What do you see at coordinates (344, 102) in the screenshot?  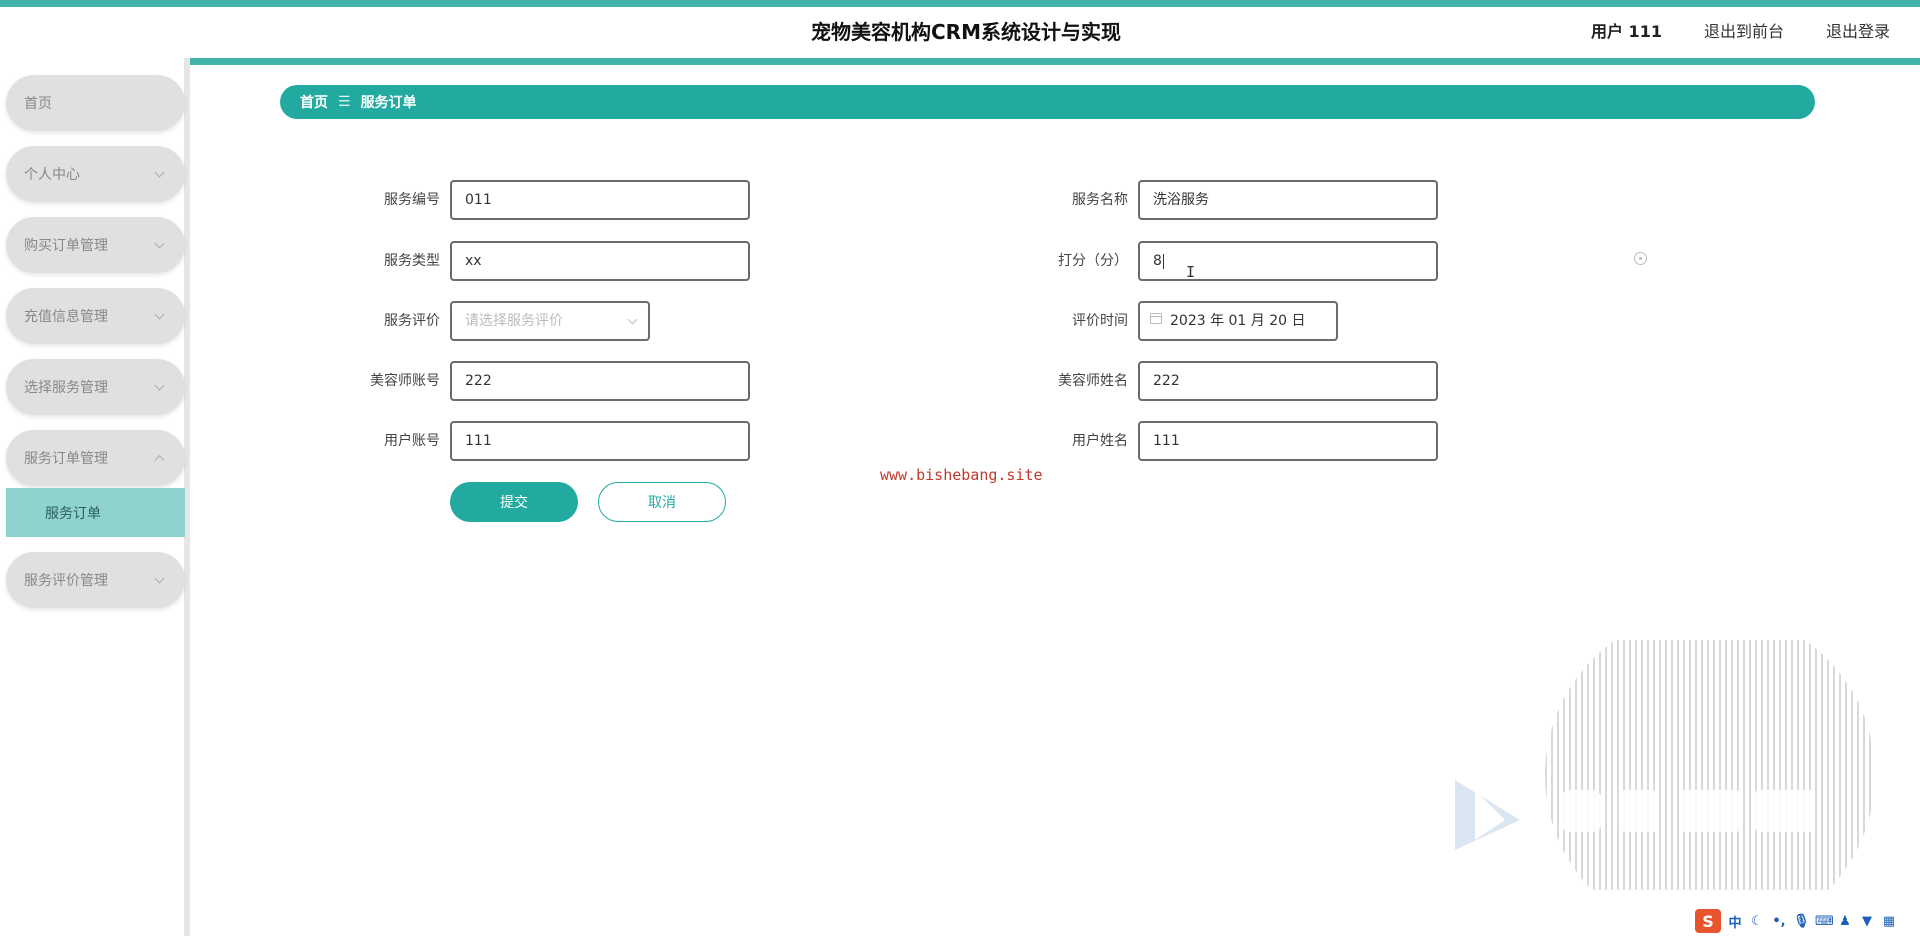 I see `menu-icon: ☰` at bounding box center [344, 102].